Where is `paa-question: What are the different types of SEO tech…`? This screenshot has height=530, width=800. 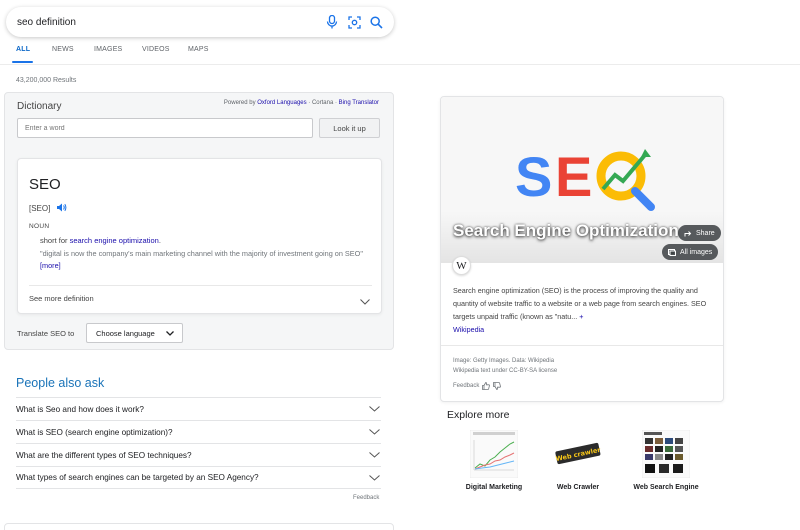
paa-question: What are the different types of SEO tech… is located at coordinates (198, 454).